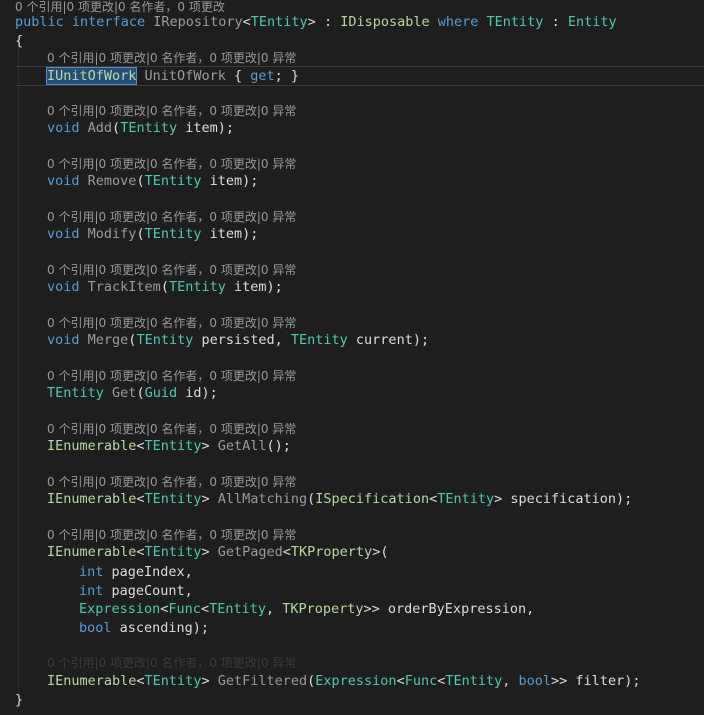 The height and width of the screenshot is (715, 704). I want to click on param-rest: >> orderByExpression,, so click(449, 609).